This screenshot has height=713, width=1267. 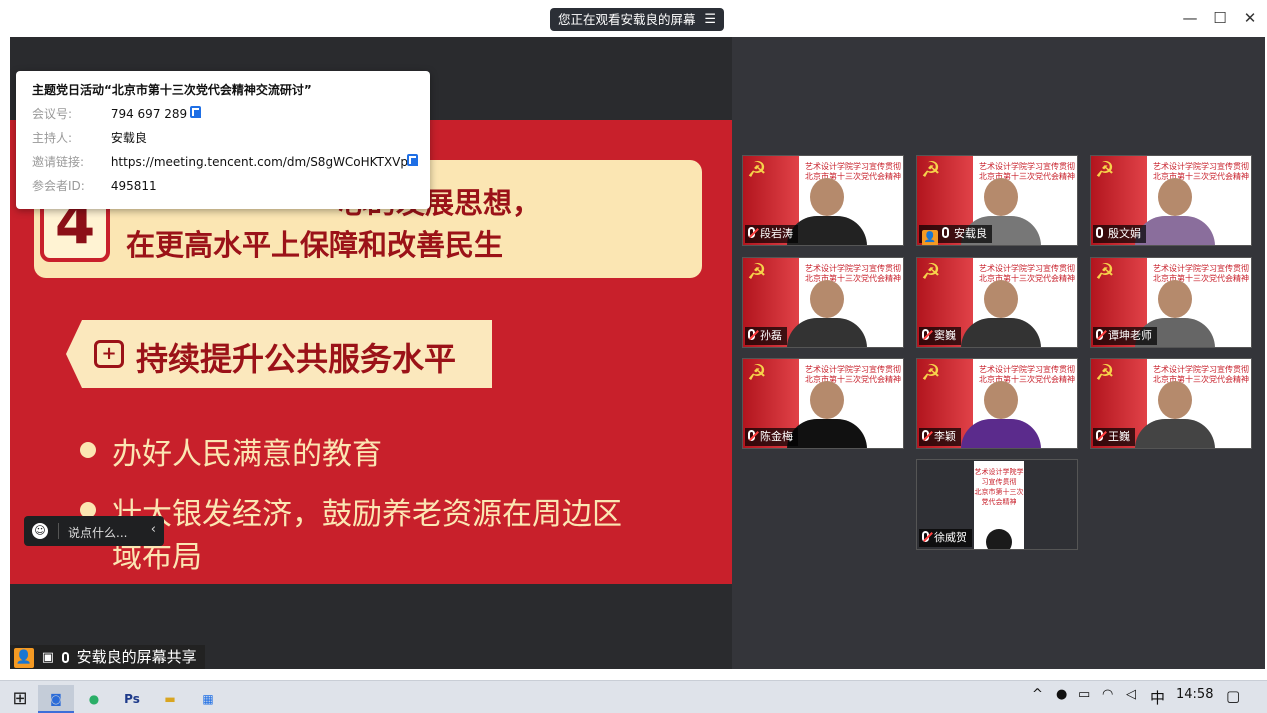 What do you see at coordinates (208, 699) in the screenshot?
I see `photos-taskbar-icon: ▦` at bounding box center [208, 699].